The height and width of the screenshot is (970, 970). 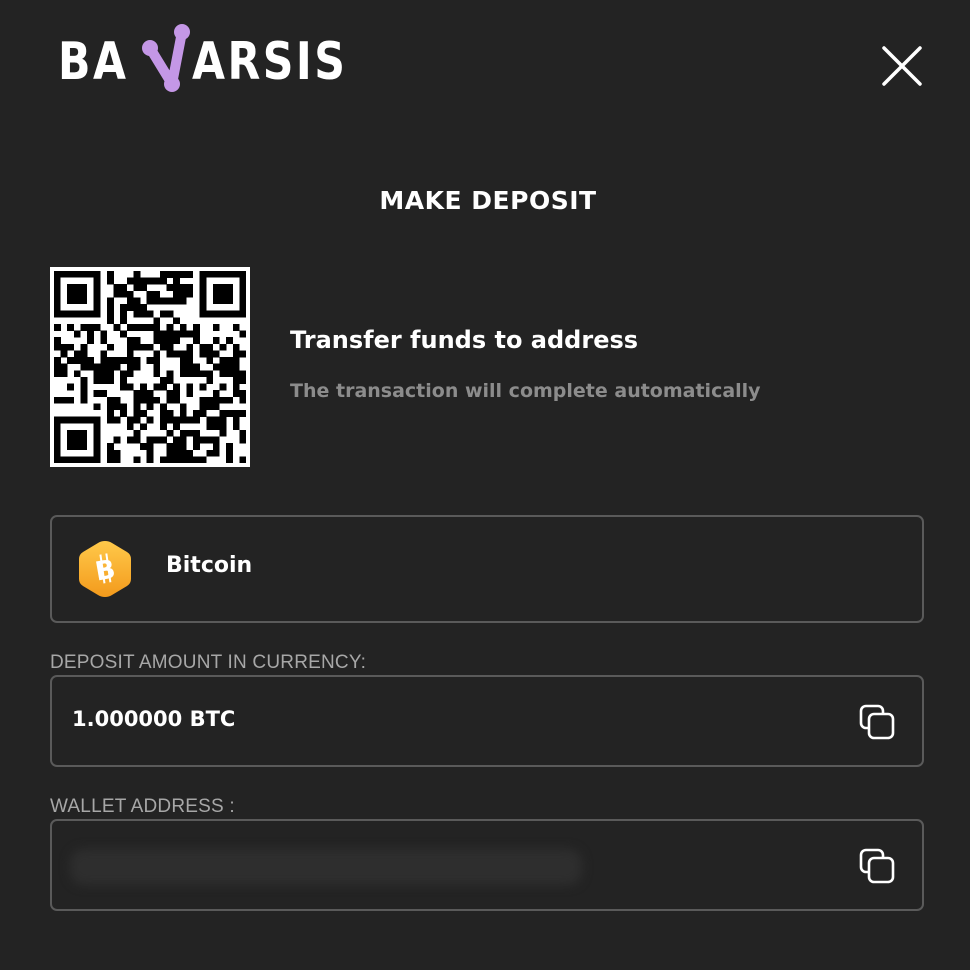 I want to click on transfer-title: Transfer funds to address, so click(x=464, y=340).